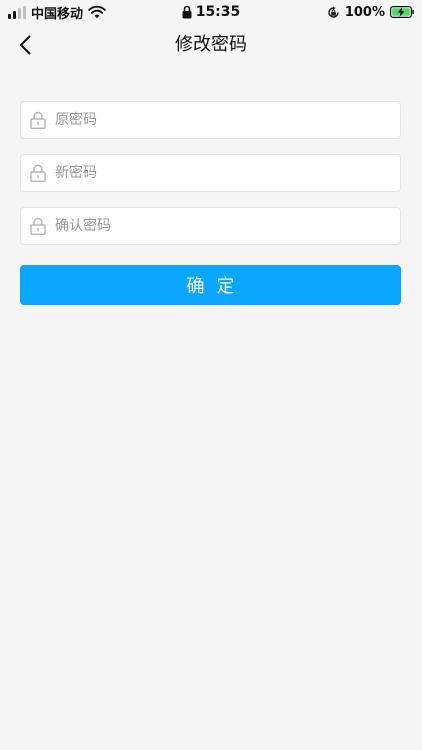 The height and width of the screenshot is (750, 422). I want to click on status-bar: 中国移动 15:35 100%, so click(211, 12).